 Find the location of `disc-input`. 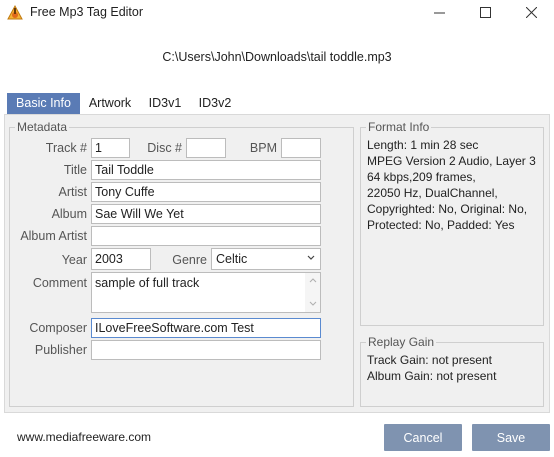

disc-input is located at coordinates (206, 148).